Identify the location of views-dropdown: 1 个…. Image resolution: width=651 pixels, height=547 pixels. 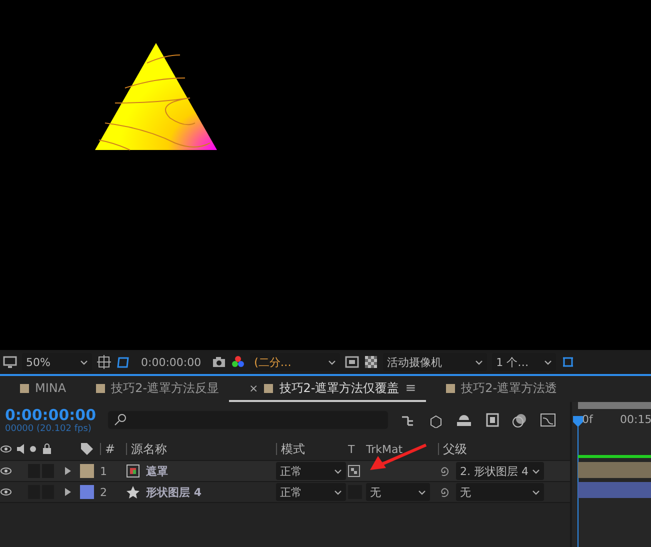
(524, 362).